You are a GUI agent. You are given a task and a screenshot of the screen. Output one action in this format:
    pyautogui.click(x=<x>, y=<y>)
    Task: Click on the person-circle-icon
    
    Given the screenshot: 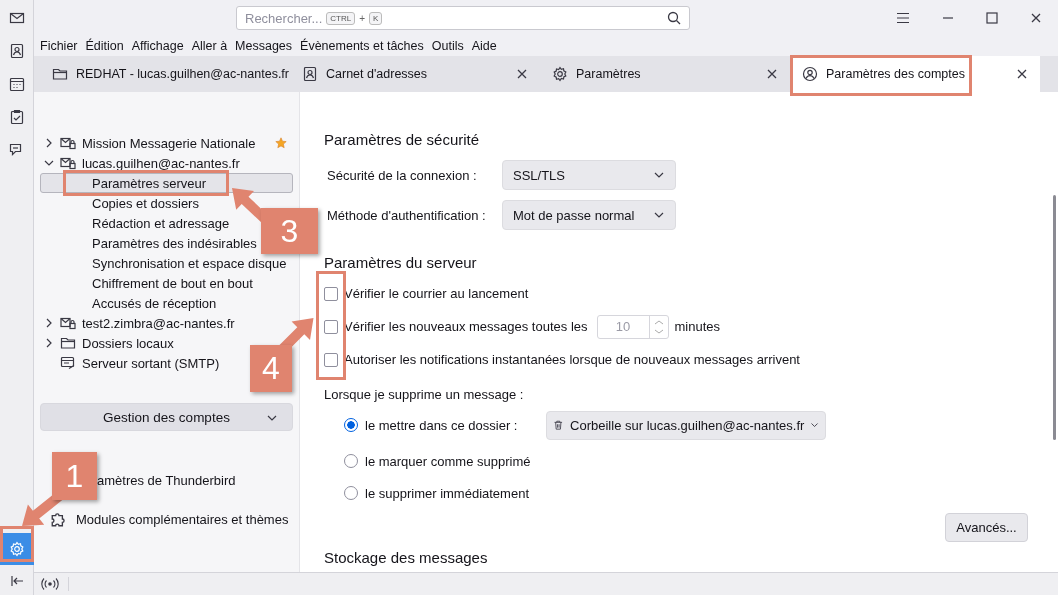 What is the action you would take?
    pyautogui.click(x=810, y=74)
    